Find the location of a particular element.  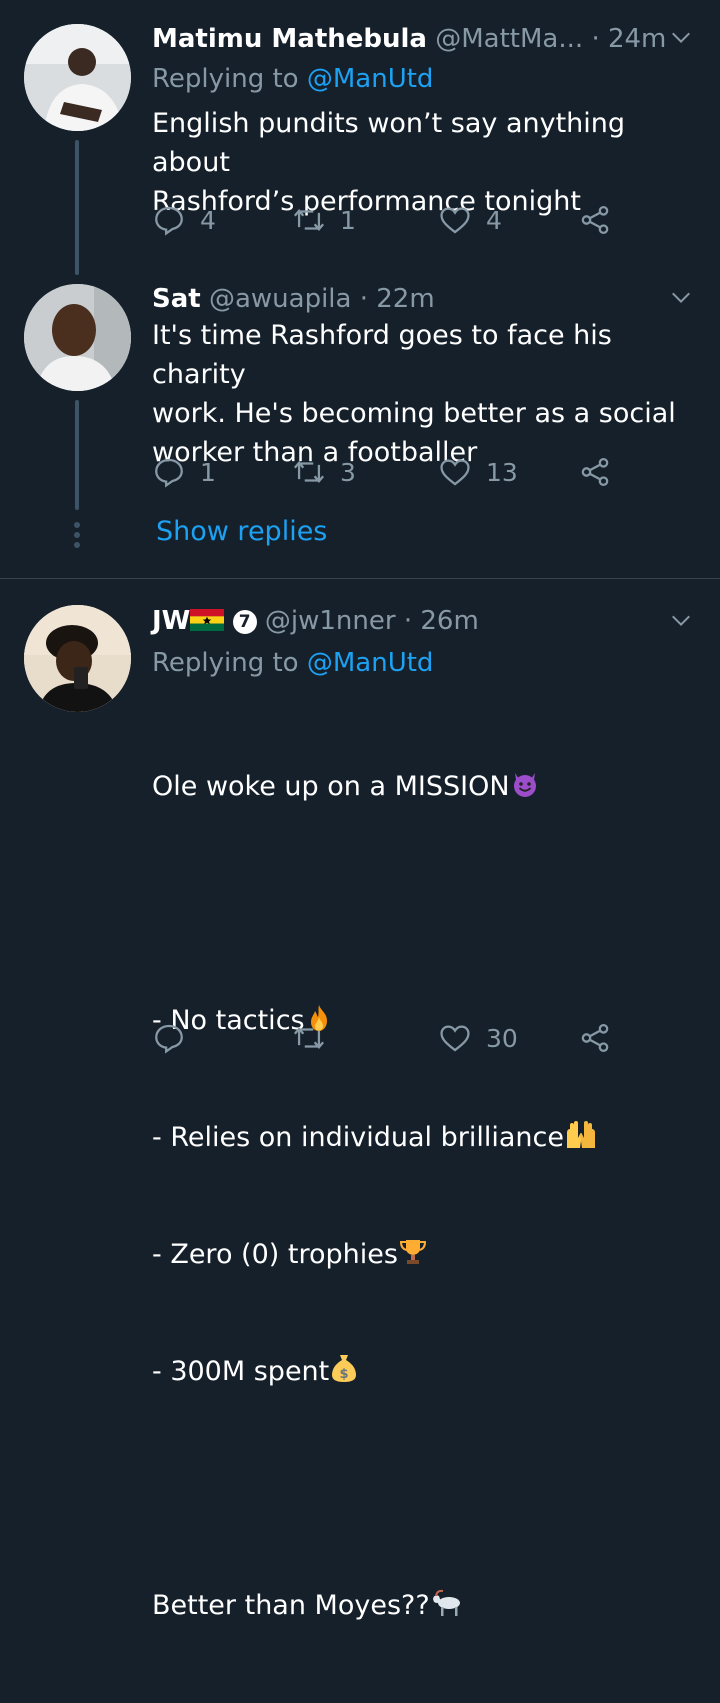

action-bar: 30 is located at coordinates (392, 1038).